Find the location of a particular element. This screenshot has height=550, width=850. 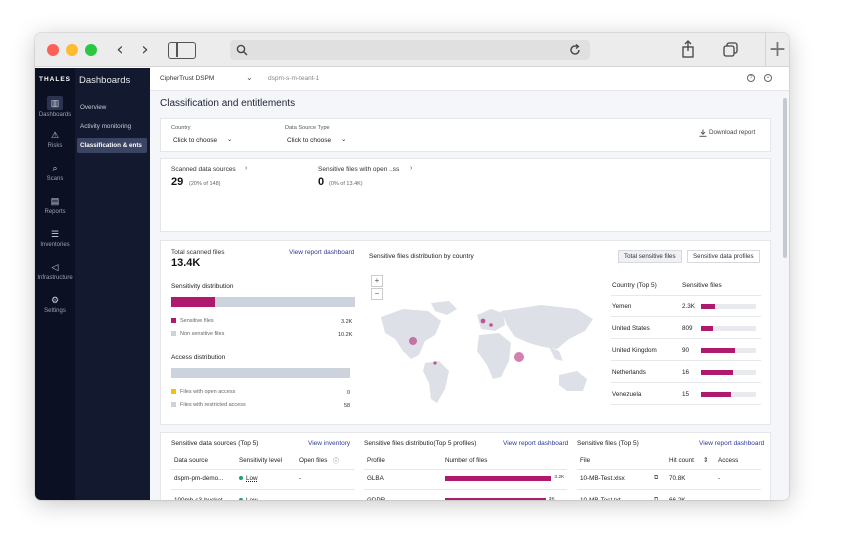

venezuela-marker is located at coordinates (435, 363).